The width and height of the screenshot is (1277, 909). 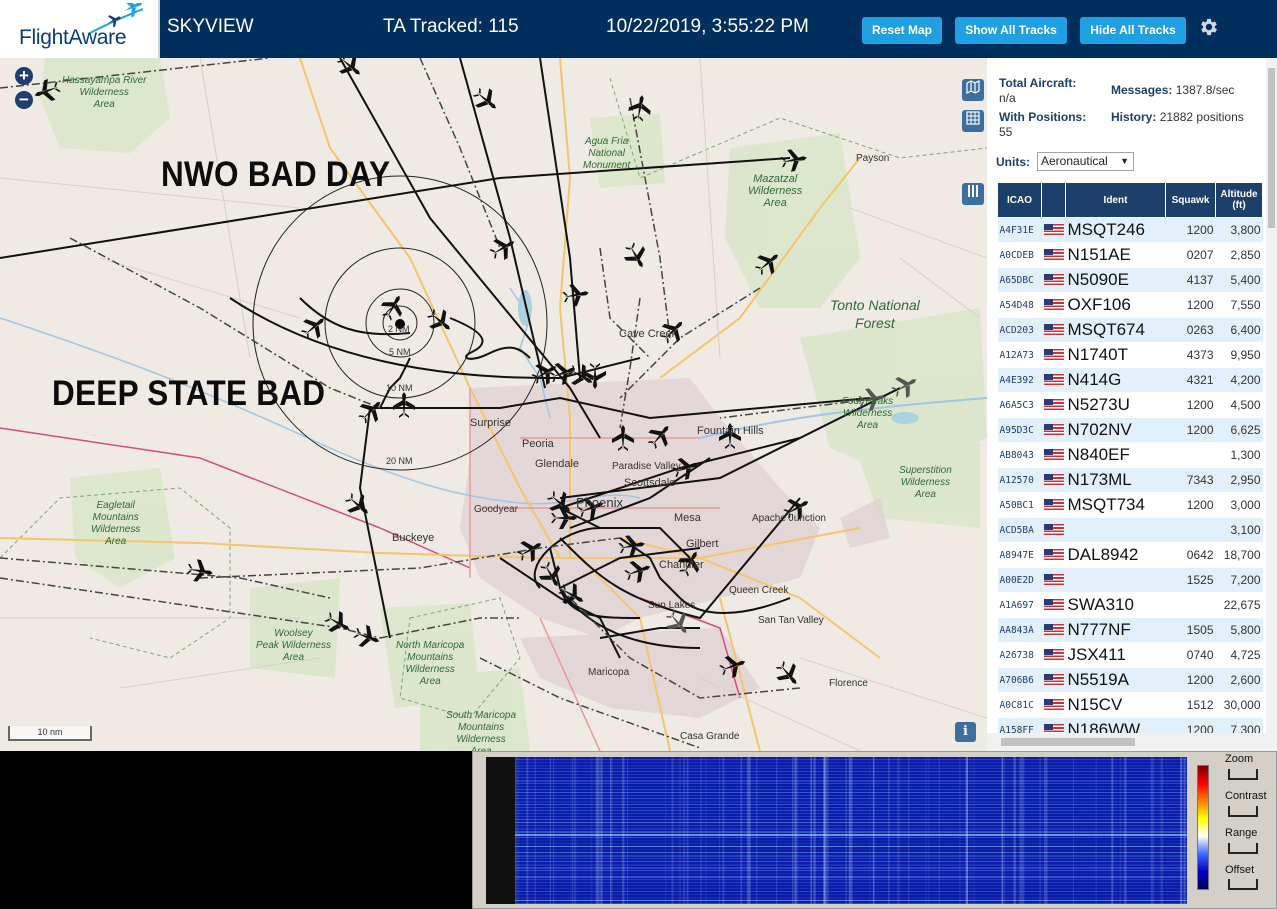 I want to click on aircraft-row: ACD5BA 3,100, so click(x=1130, y=530).